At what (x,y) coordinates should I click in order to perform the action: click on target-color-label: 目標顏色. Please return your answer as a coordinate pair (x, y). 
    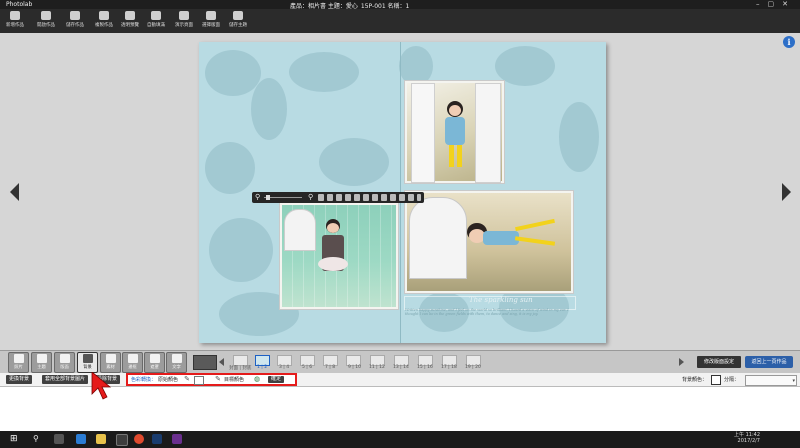
    Looking at the image, I should click on (234, 380).